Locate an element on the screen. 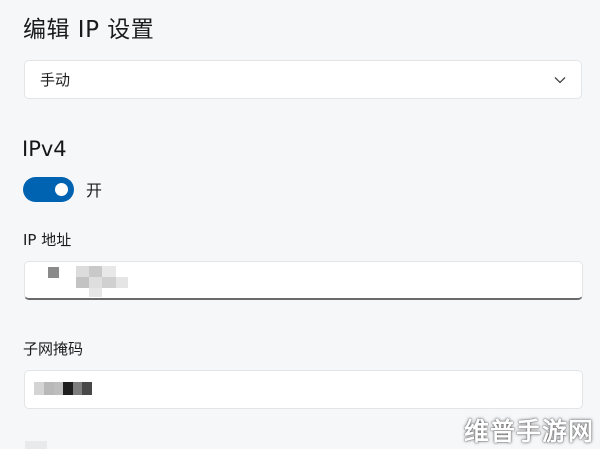  dialog-title: 编辑 IP 设置 is located at coordinates (89, 30).